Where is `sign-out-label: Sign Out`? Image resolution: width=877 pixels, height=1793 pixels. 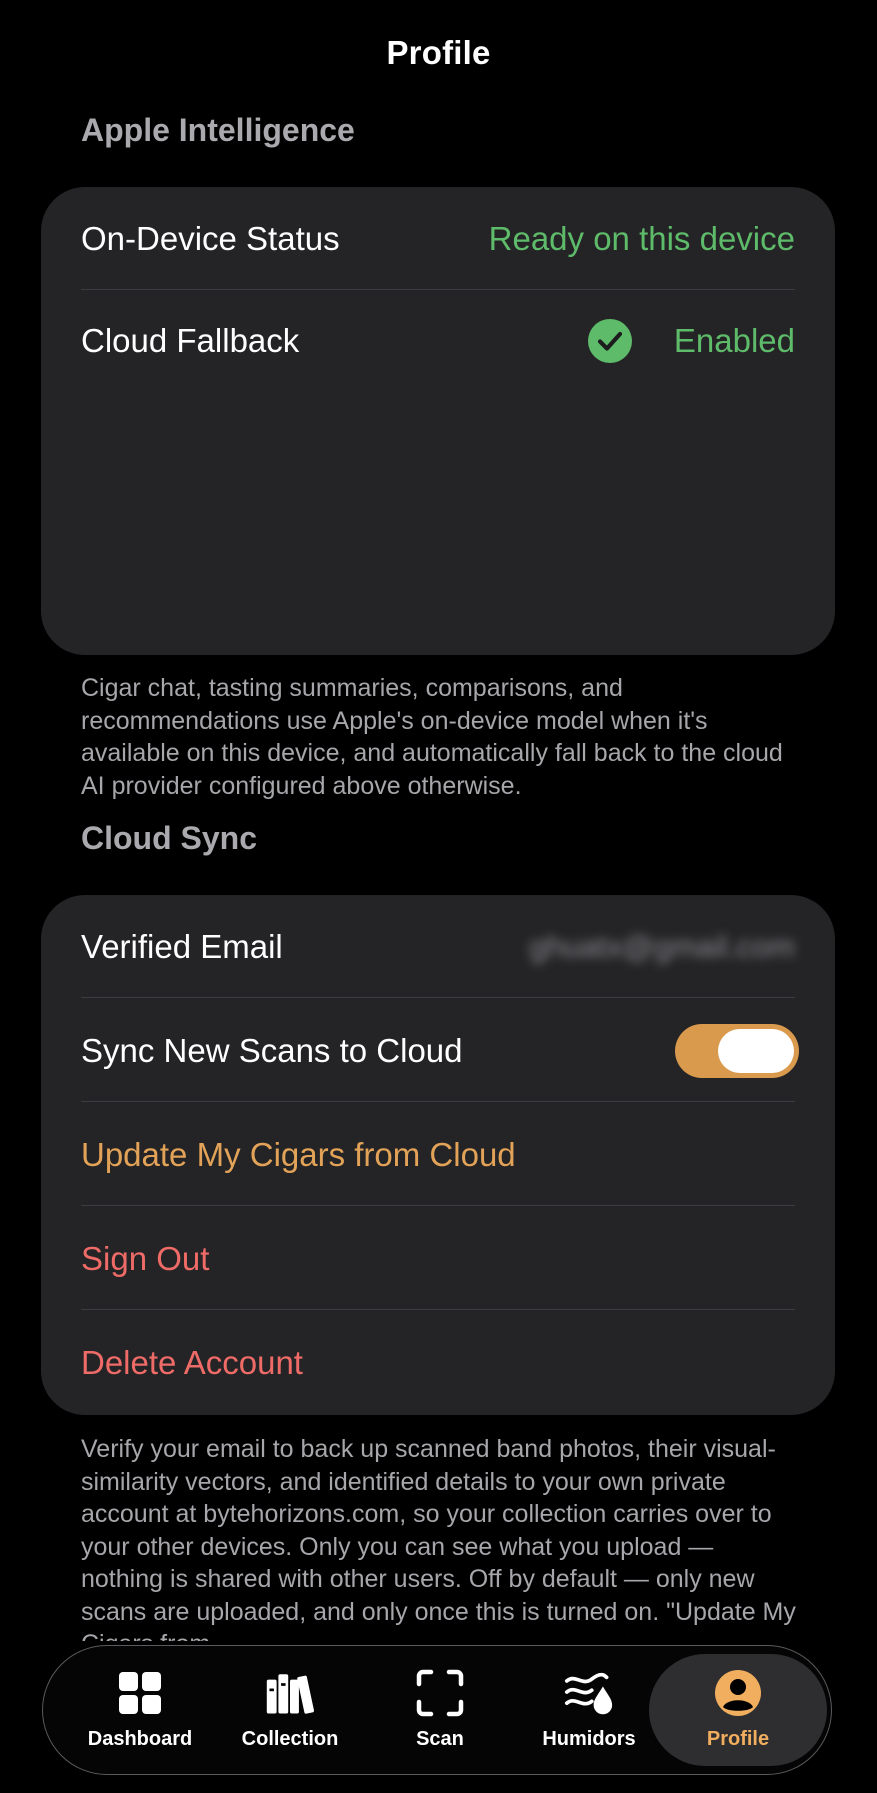
sign-out-label: Sign Out is located at coordinates (145, 1258).